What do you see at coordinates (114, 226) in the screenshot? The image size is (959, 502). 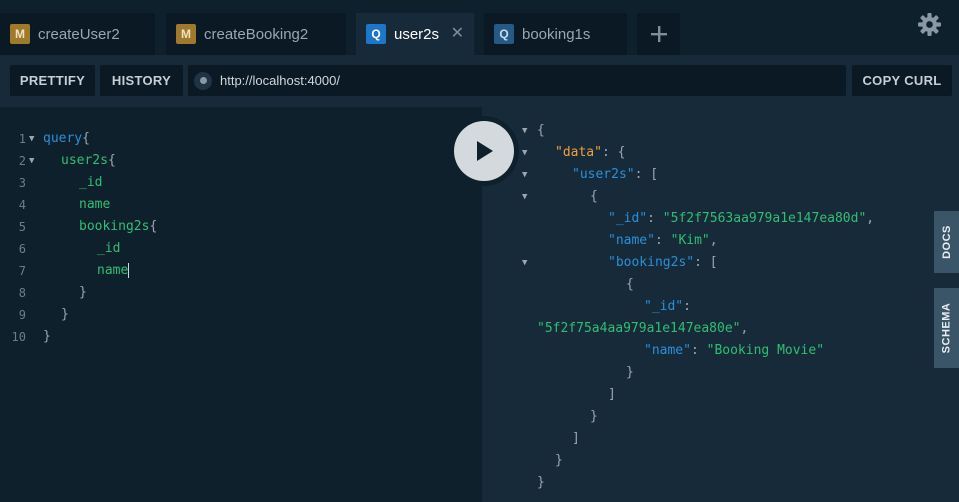 I see `field-token: booking2s` at bounding box center [114, 226].